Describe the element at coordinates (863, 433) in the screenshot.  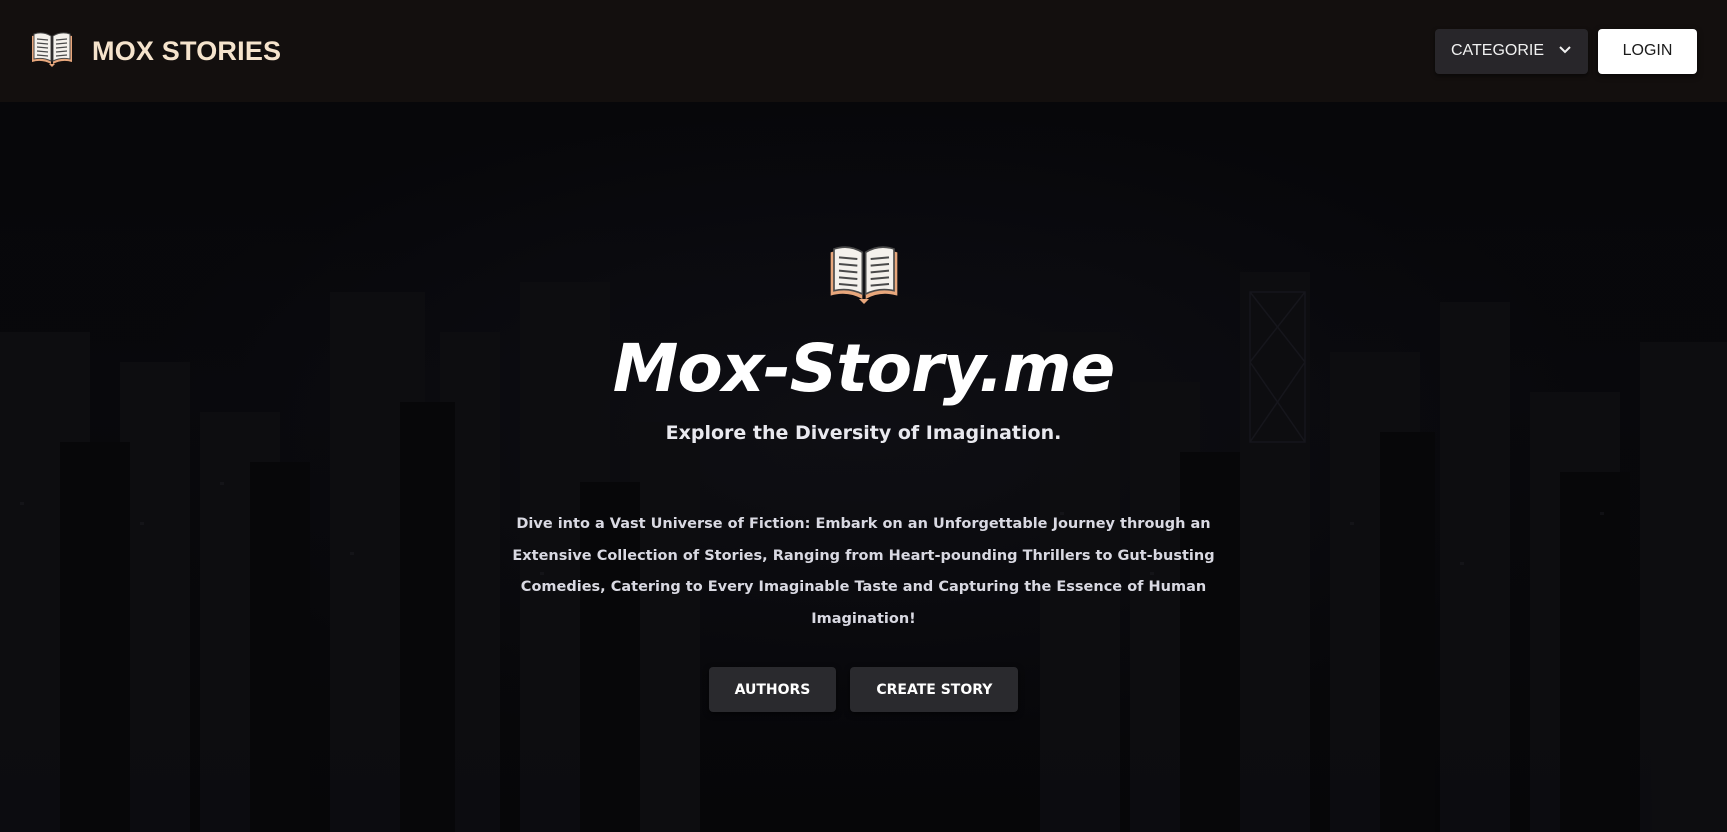
I see `hero-subtitle: Explore the Diversity of Imagination.` at that location.